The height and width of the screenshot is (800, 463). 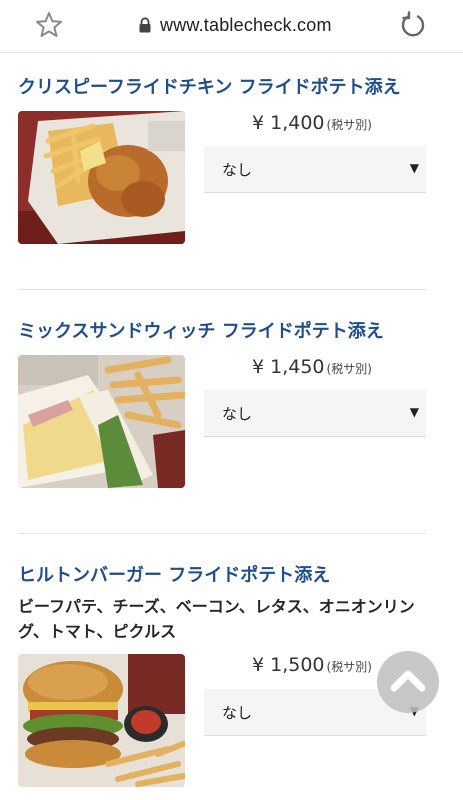 I want to click on lock-icon, so click(x=145, y=25).